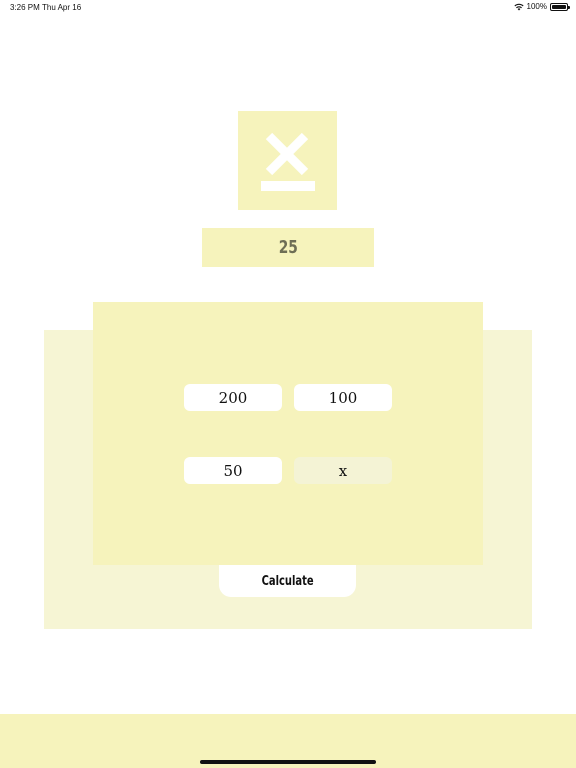  Describe the element at coordinates (343, 397) in the screenshot. I see `second-number-field: 100` at that location.